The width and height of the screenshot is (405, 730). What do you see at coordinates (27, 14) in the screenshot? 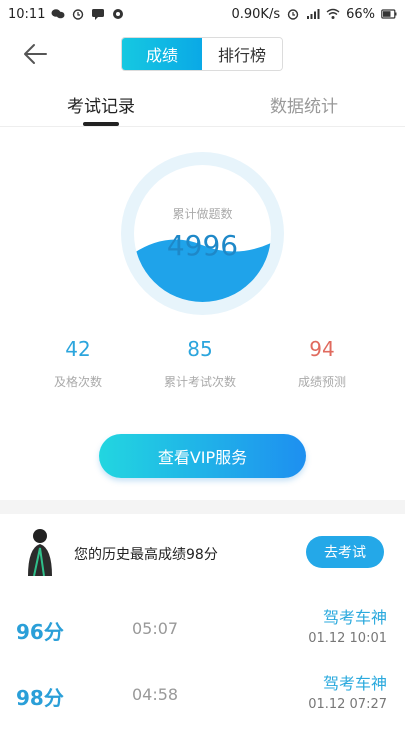
I see `status-time: 10:11` at bounding box center [27, 14].